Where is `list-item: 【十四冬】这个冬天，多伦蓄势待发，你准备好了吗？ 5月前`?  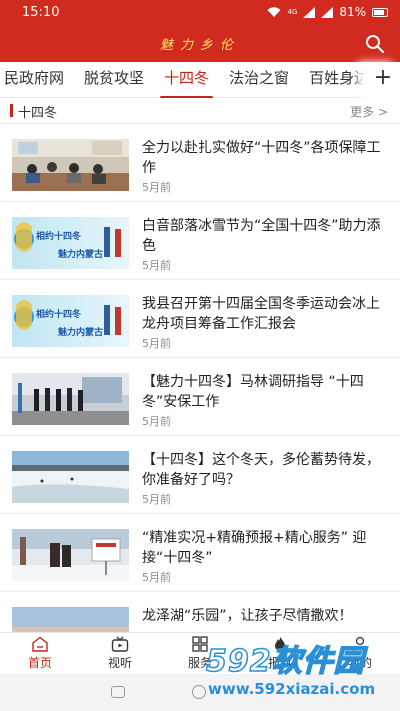 list-item: 【十四冬】这个冬天，多伦蓄势待发，你准备好了吗？ 5月前 is located at coordinates (200, 475).